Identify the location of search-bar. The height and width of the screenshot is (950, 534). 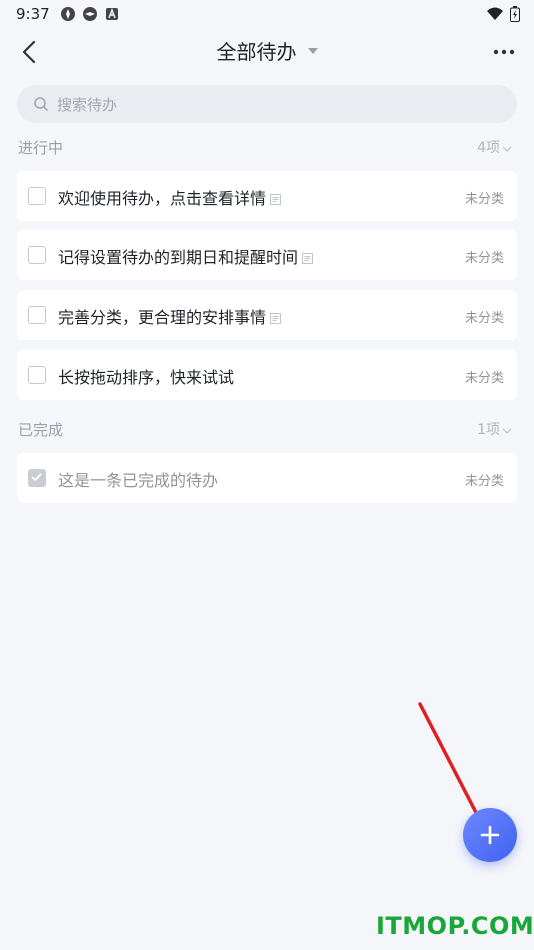
(267, 105).